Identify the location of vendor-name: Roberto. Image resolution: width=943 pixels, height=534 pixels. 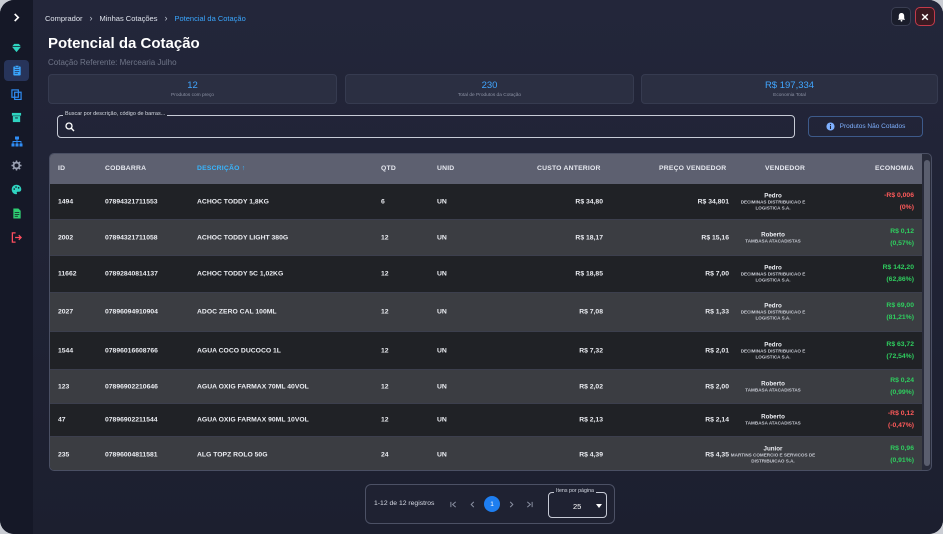
(773, 234).